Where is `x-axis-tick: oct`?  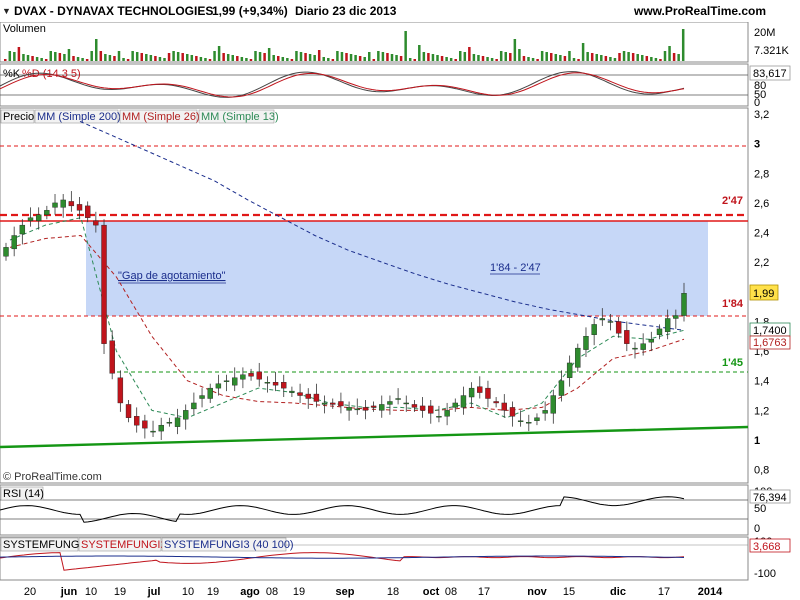 x-axis-tick: oct is located at coordinates (431, 592).